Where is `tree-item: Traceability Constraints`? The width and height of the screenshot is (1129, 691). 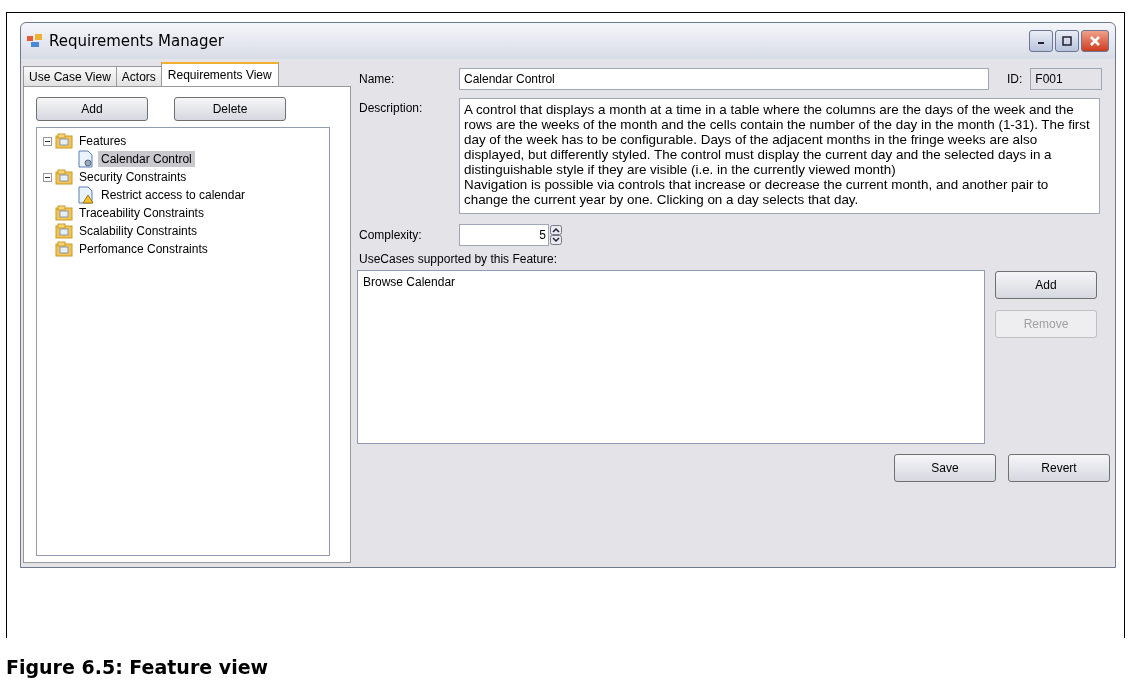 tree-item: Traceability Constraints is located at coordinates (141, 213).